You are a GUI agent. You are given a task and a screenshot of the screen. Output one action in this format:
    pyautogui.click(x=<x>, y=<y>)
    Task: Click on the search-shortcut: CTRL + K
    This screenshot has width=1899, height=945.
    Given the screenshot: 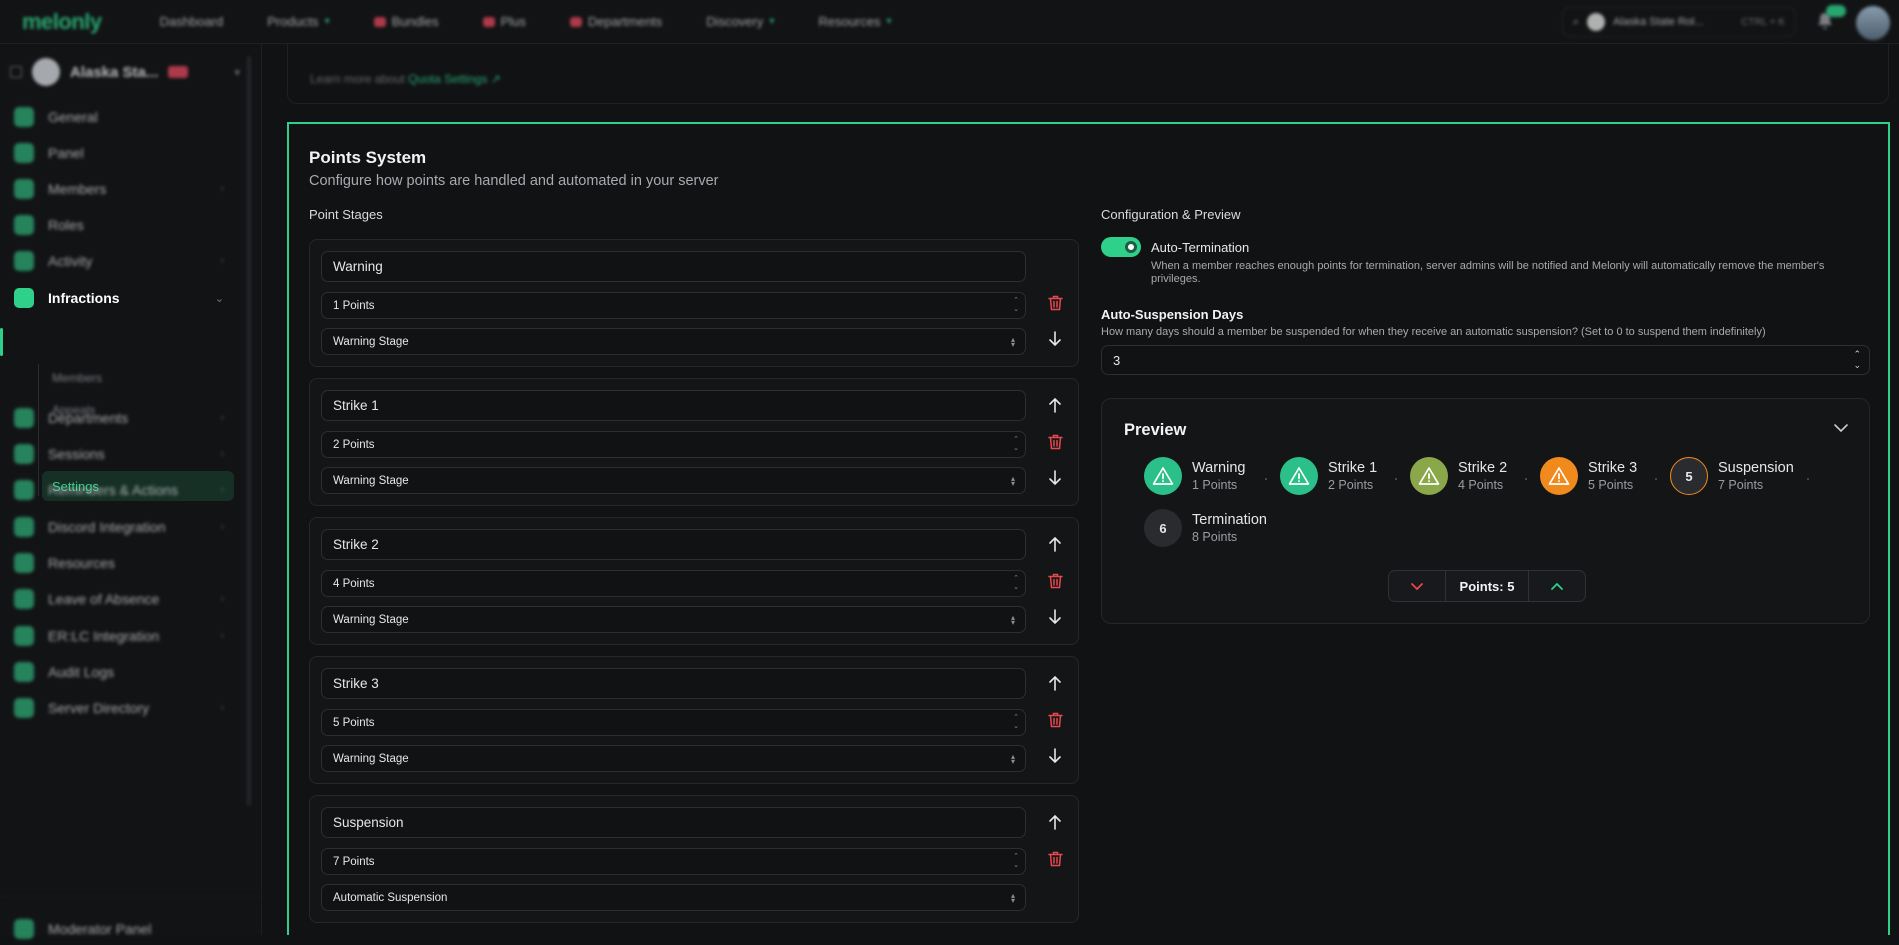 What is the action you would take?
    pyautogui.click(x=1763, y=22)
    